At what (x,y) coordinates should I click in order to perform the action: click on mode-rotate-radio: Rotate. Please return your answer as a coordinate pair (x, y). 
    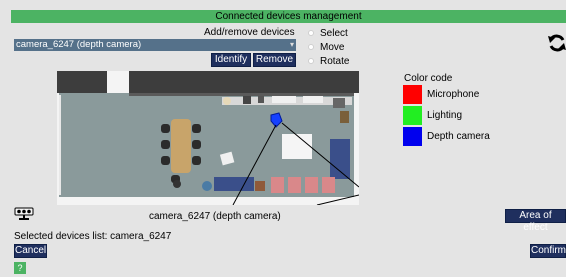
    Looking at the image, I should click on (328, 62).